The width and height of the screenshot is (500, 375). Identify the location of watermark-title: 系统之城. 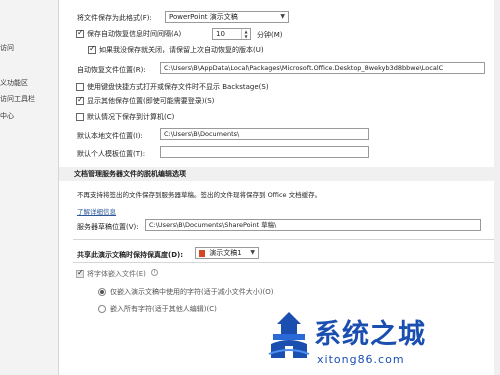
(370, 334).